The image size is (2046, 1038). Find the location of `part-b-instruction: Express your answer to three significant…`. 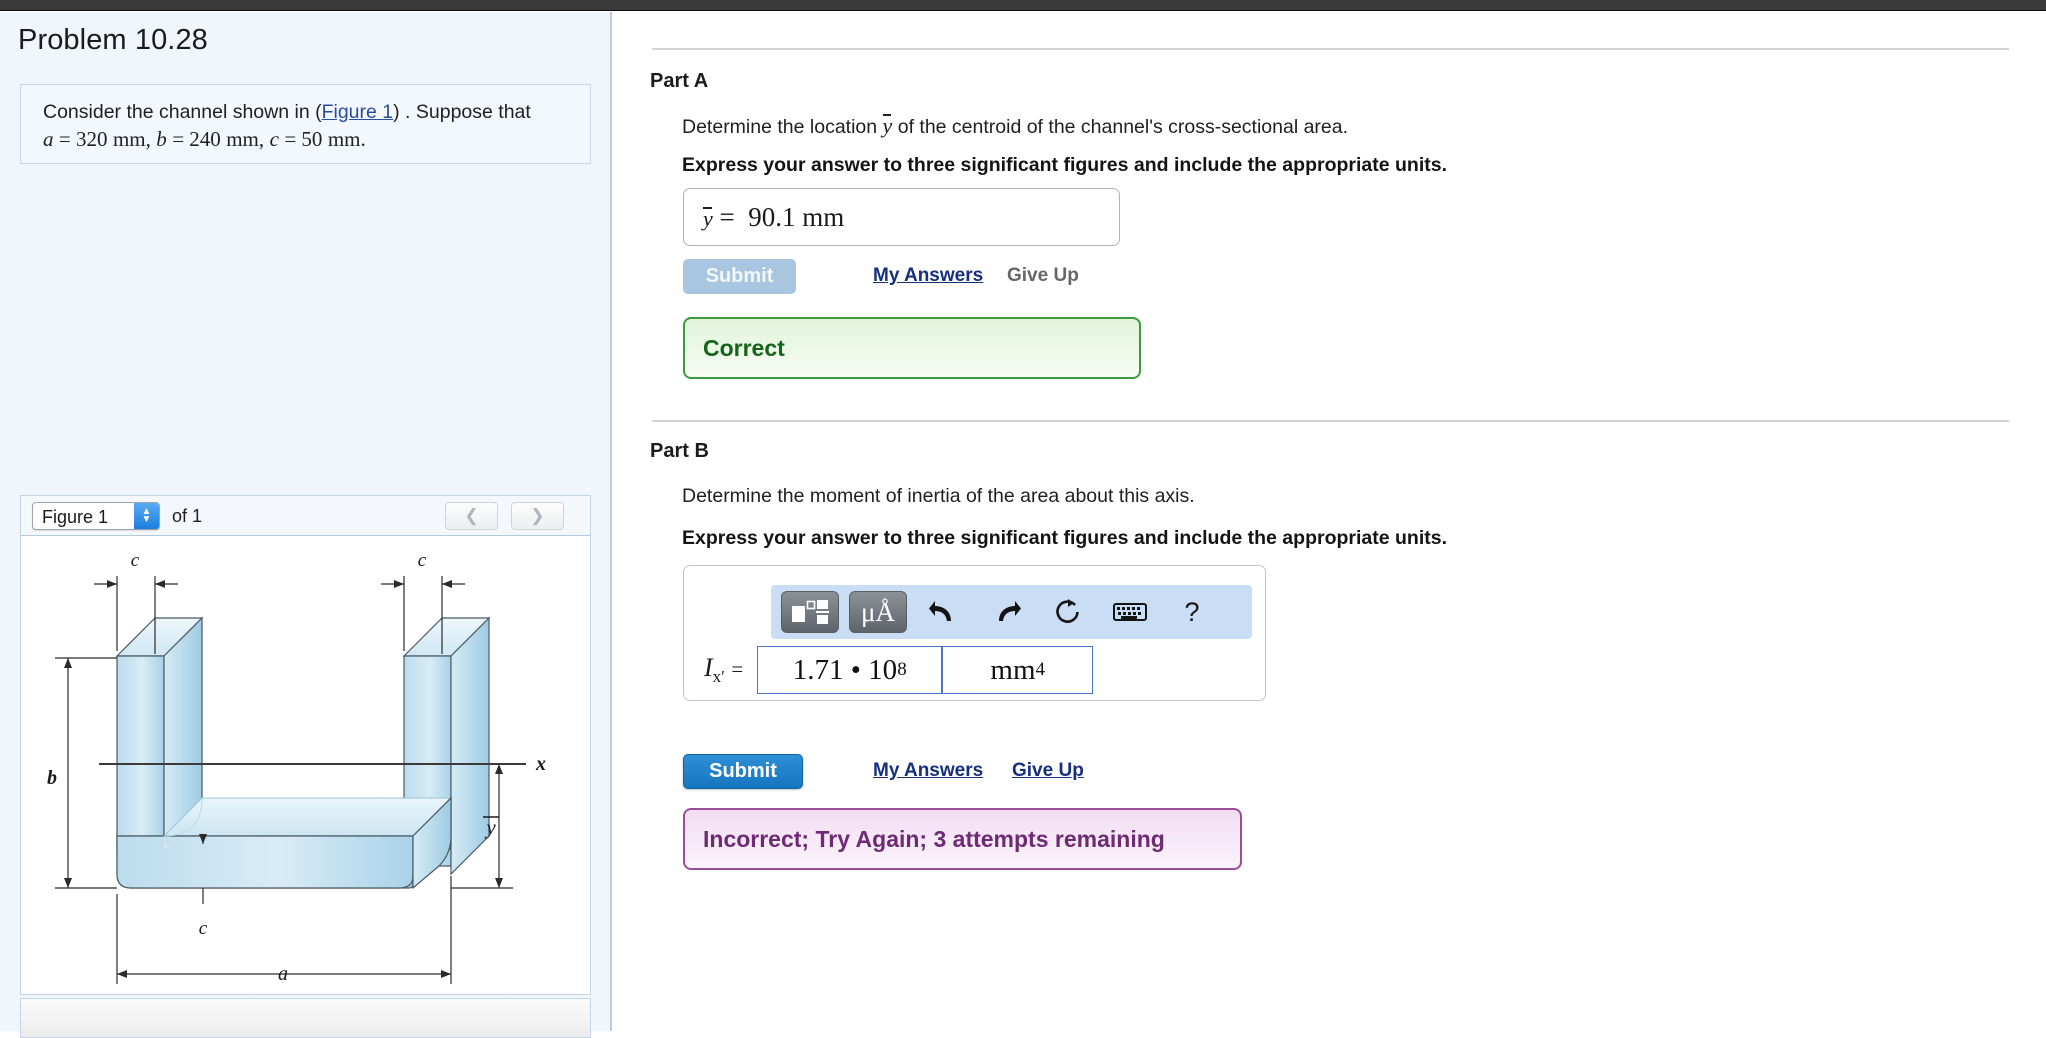

part-b-instruction: Express your answer to three significant… is located at coordinates (1064, 538).